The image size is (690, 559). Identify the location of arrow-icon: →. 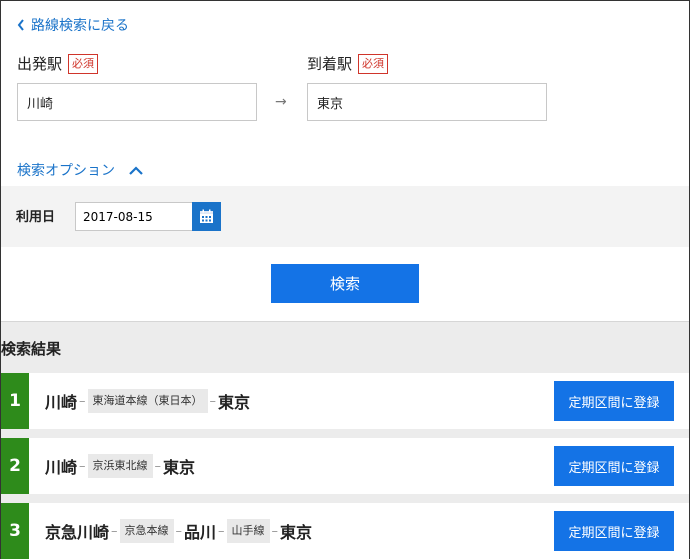
(281, 102).